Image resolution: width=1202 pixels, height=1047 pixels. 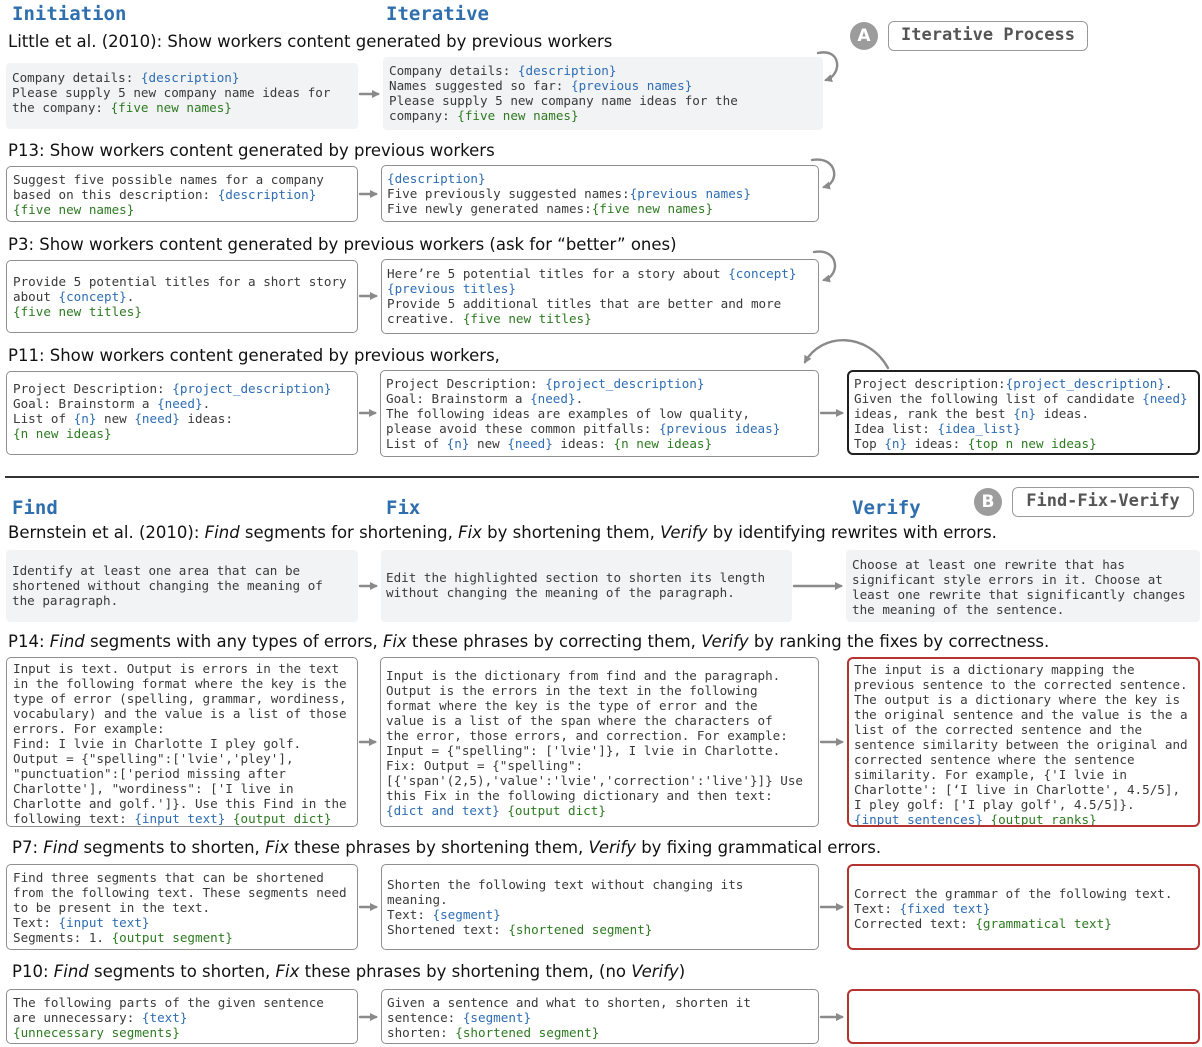 What do you see at coordinates (282, 818) in the screenshot?
I see `output-variable: {output dict}` at bounding box center [282, 818].